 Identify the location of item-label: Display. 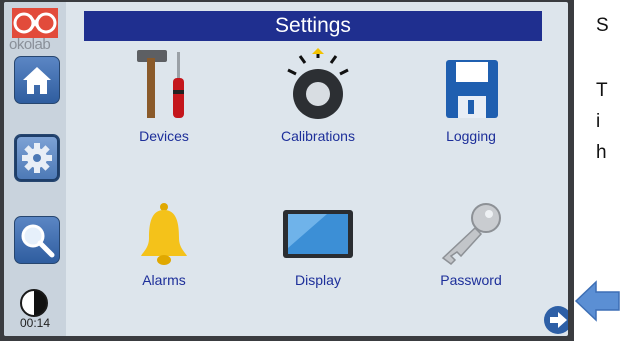
(318, 280).